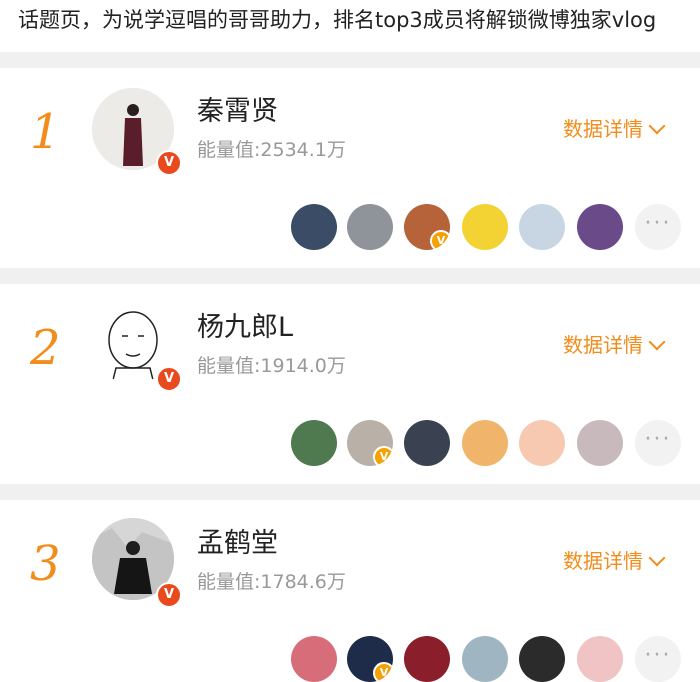 This screenshot has width=700, height=682. I want to click on member-name: 秦霄贤, so click(237, 112).